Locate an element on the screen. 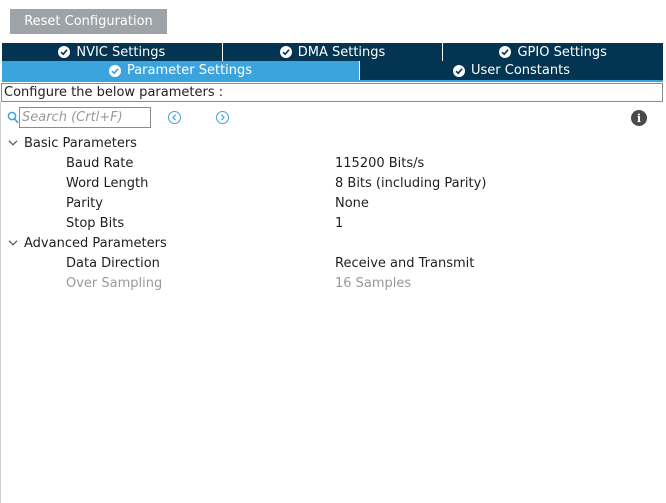 The height and width of the screenshot is (503, 666). tab-row-1: NVIC Settings DMA Settings GPIO Settings is located at coordinates (333, 52).